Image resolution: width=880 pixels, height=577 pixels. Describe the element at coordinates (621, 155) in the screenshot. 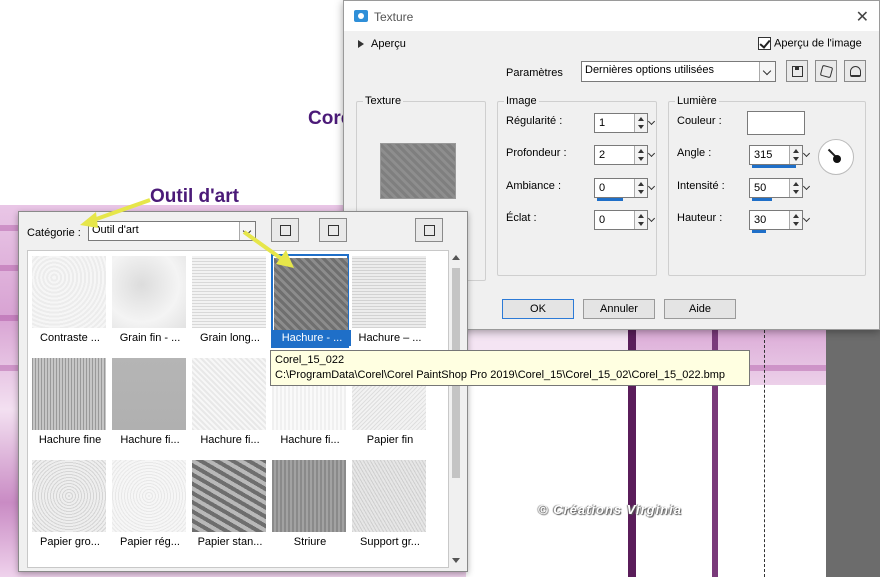

I see `depth-input: 2` at that location.